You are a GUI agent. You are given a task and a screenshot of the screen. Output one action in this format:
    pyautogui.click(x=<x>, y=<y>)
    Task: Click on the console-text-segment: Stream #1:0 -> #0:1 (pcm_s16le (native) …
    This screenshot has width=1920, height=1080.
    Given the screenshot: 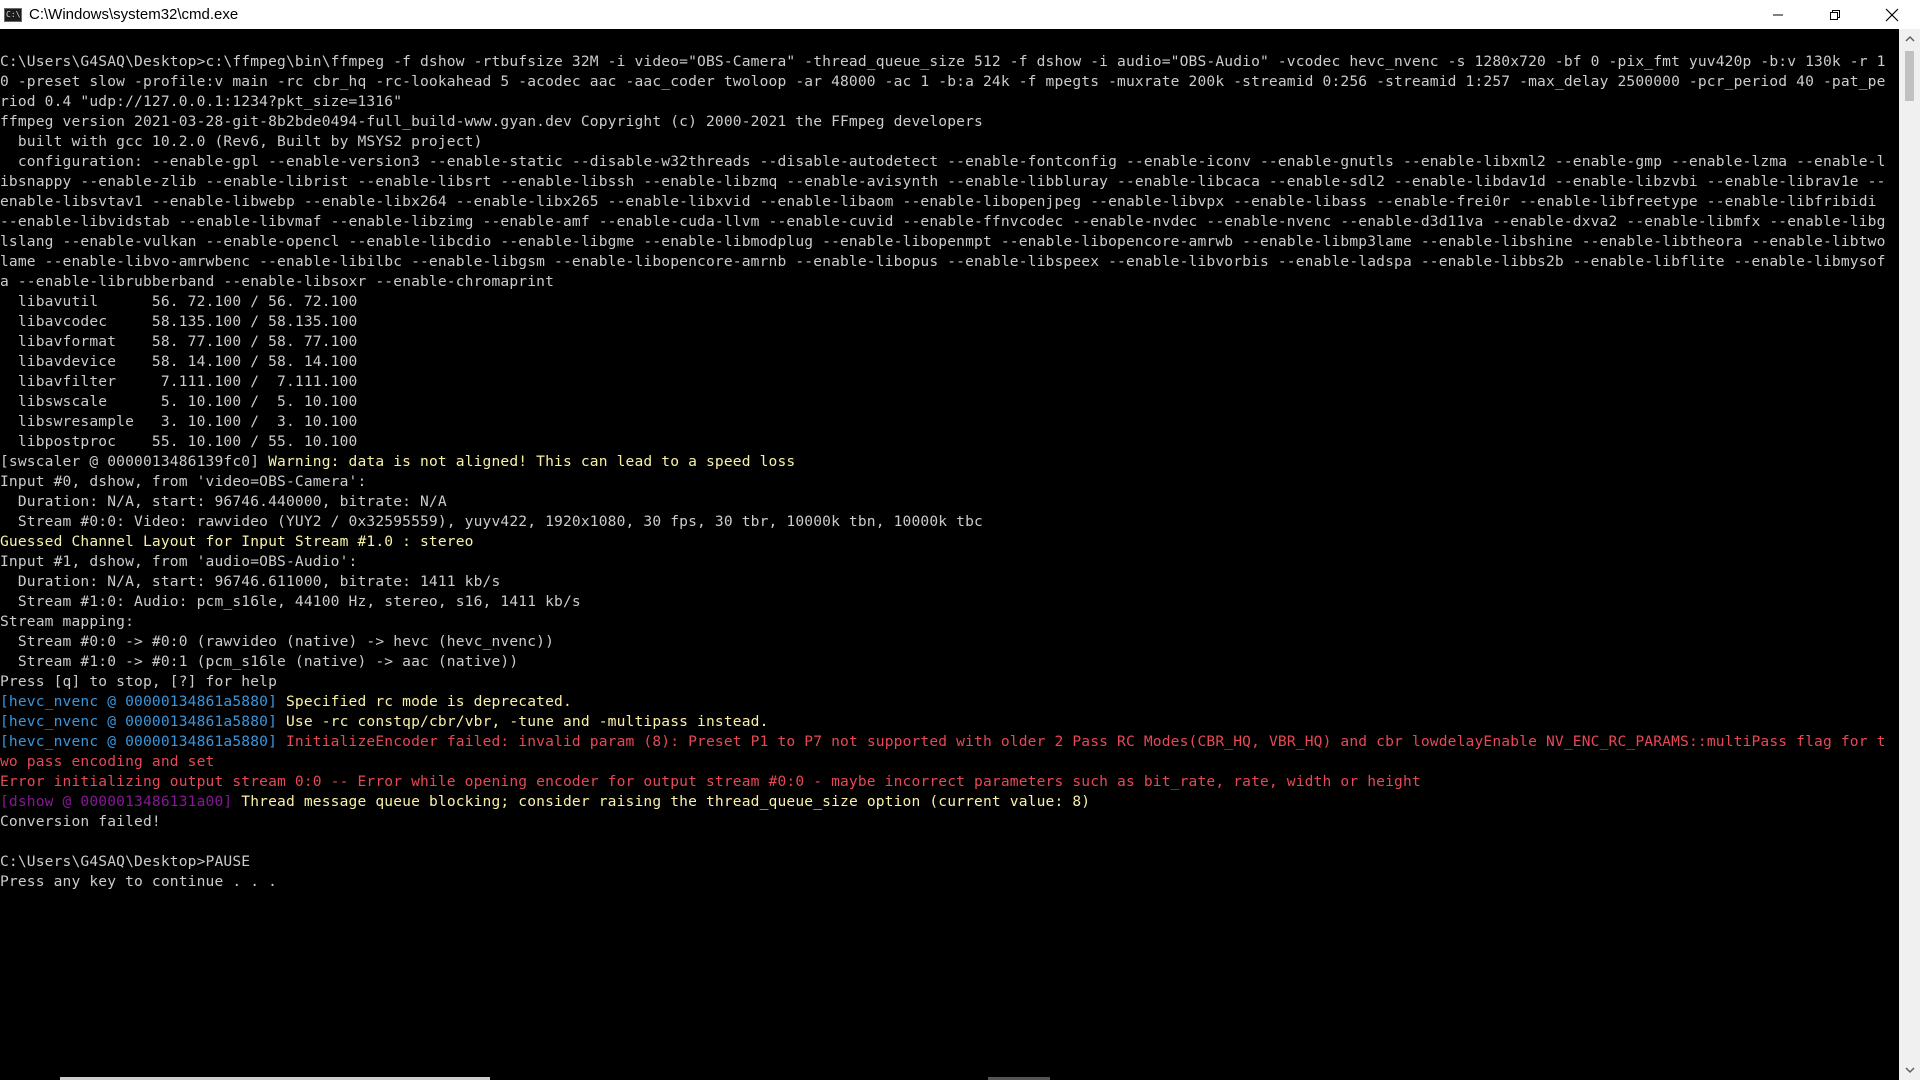 What is the action you would take?
    pyautogui.click(x=259, y=661)
    